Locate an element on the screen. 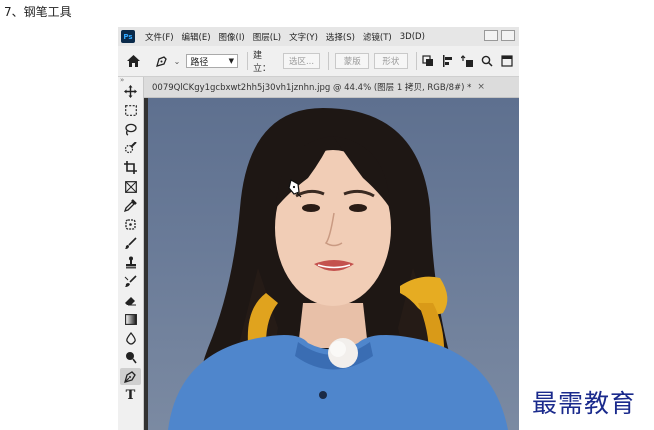  tools-panel: » T is located at coordinates (131, 253).